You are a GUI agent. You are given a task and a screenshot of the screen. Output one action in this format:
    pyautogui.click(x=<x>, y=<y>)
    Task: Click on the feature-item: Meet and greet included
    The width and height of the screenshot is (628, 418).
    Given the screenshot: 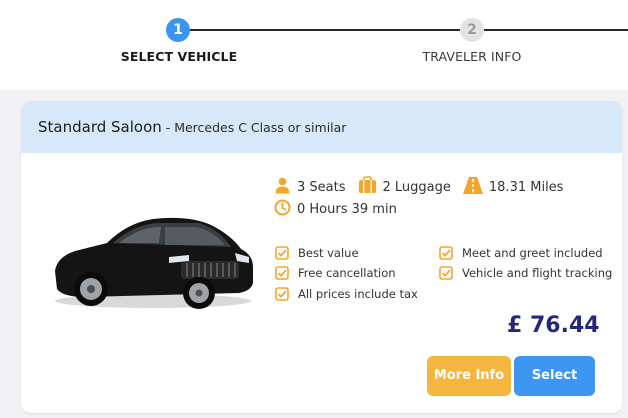 What is the action you would take?
    pyautogui.click(x=521, y=253)
    